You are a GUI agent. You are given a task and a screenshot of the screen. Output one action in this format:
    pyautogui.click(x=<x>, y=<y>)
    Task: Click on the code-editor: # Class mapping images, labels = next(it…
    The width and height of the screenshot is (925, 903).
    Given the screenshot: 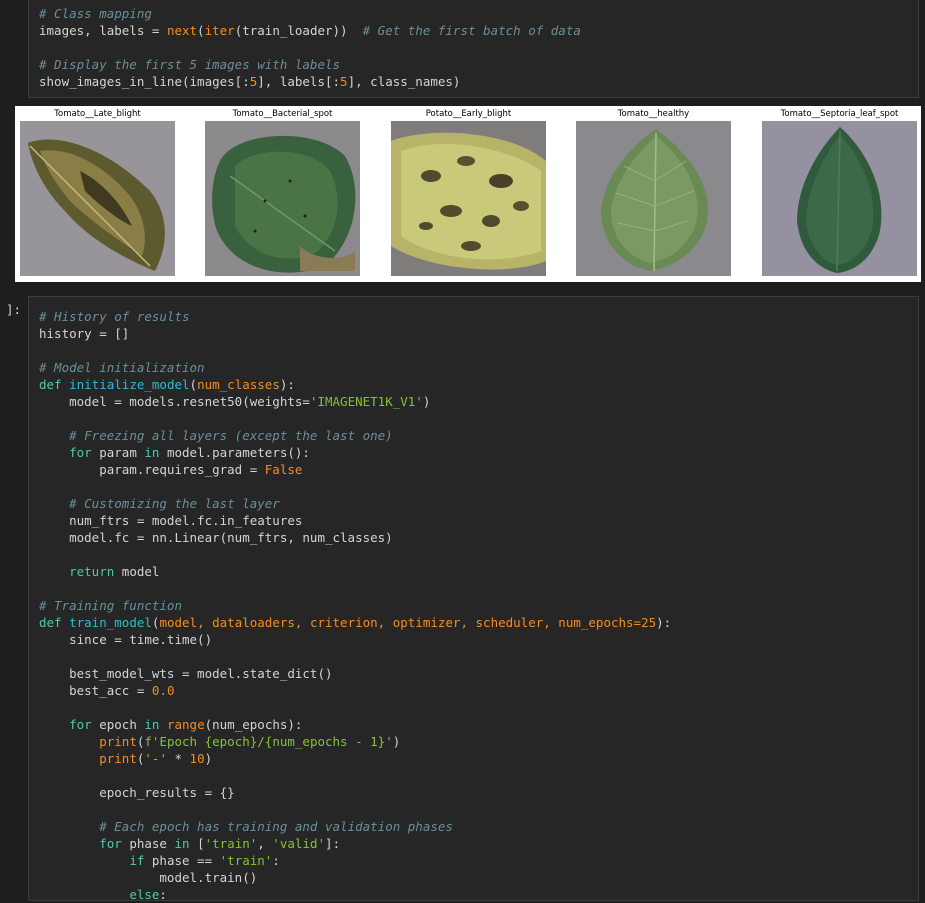 What is the action you would take?
    pyautogui.click(x=473, y=45)
    